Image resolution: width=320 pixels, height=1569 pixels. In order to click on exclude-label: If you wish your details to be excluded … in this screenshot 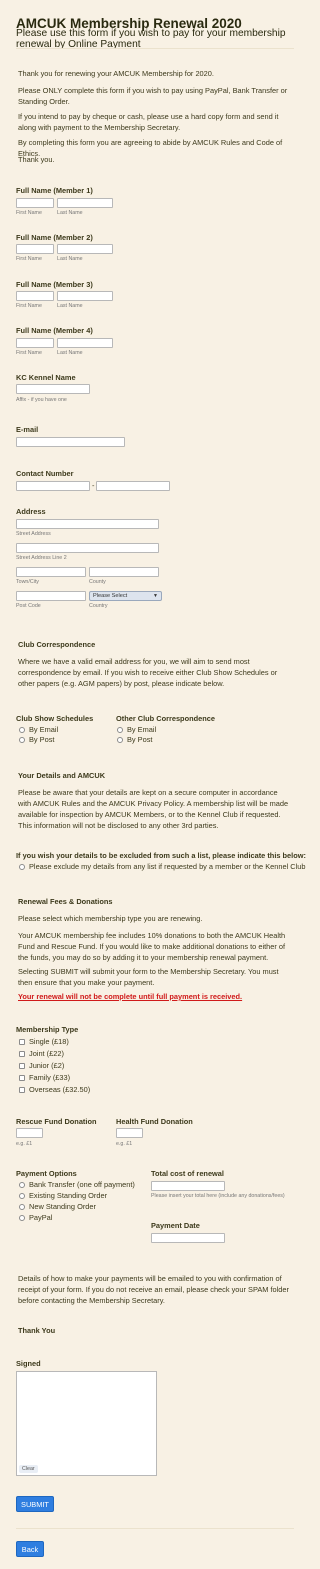, I will do `click(161, 855)`.